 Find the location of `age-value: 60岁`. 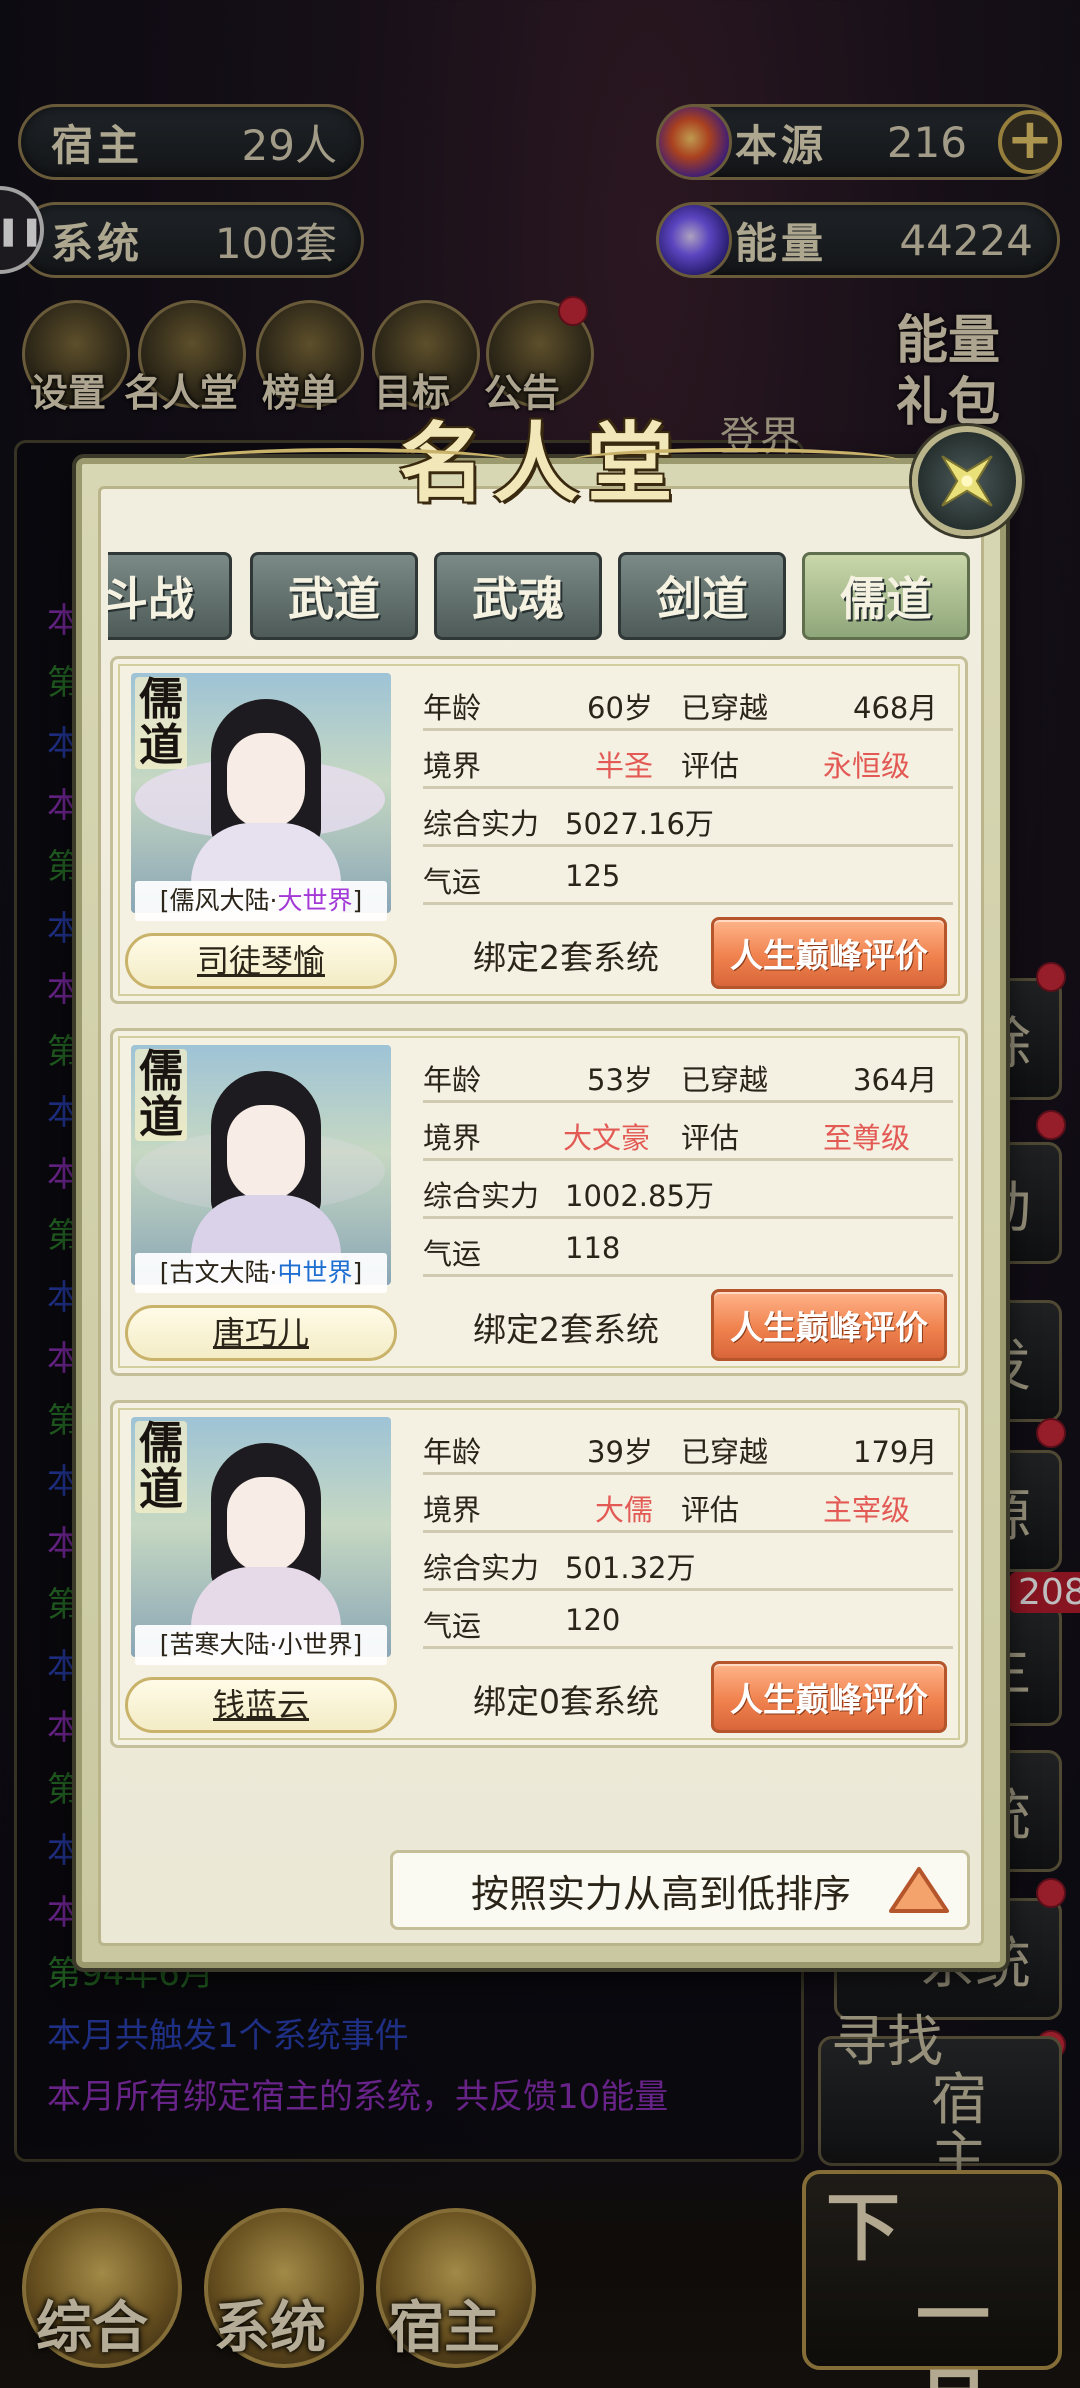

age-value: 60岁 is located at coordinates (620, 708).